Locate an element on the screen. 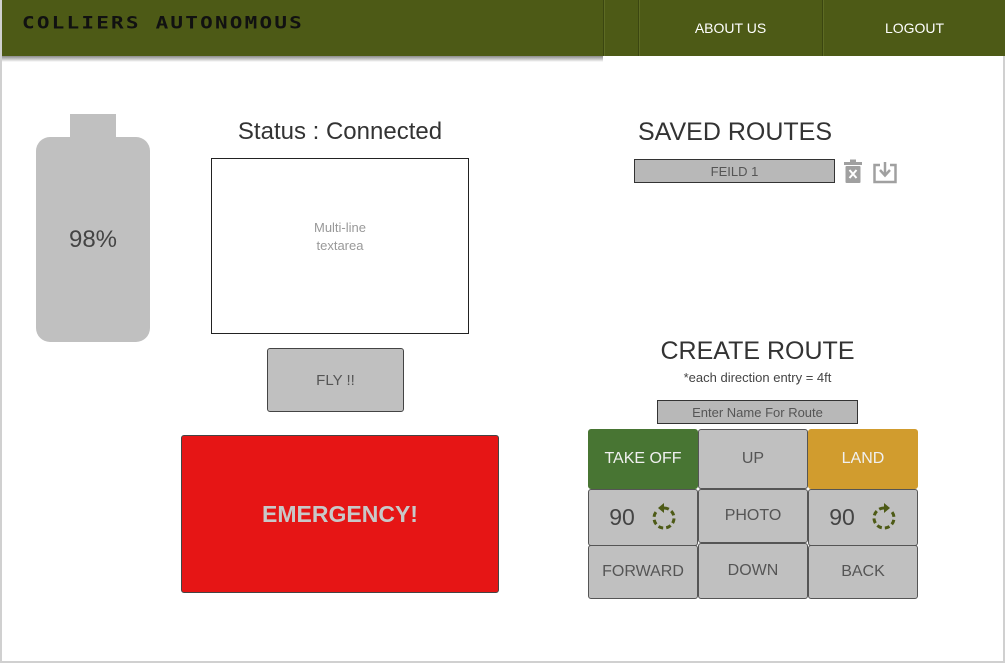 This screenshot has height=663, width=1005. log-textarea: Multi-line textarea is located at coordinates (340, 246).